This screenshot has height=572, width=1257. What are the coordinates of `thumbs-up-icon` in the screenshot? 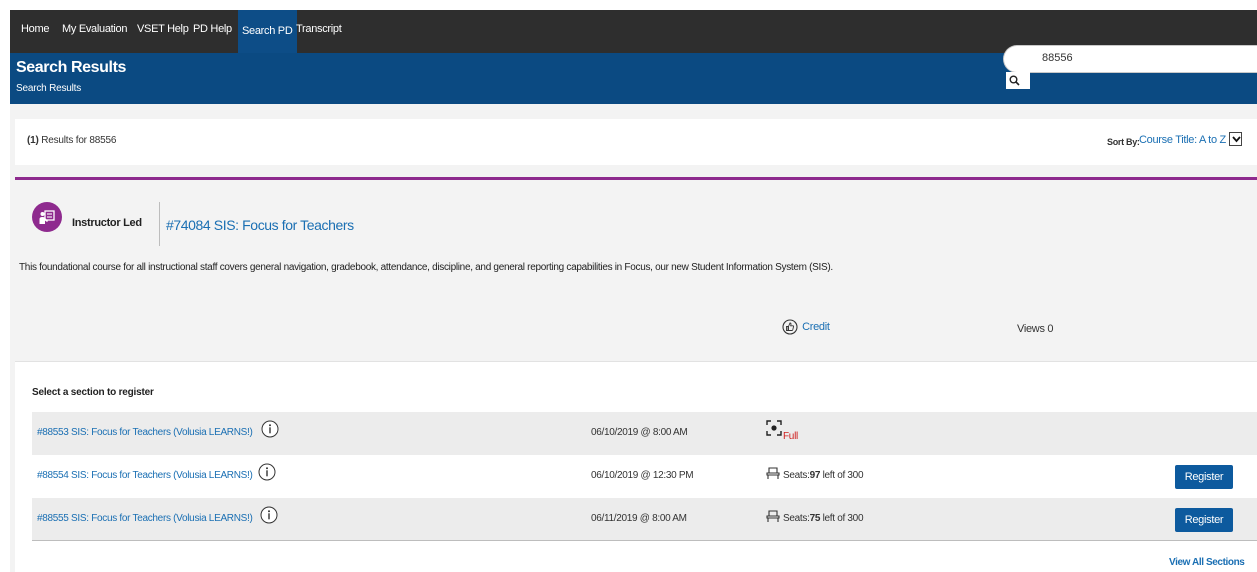 It's located at (790, 327).